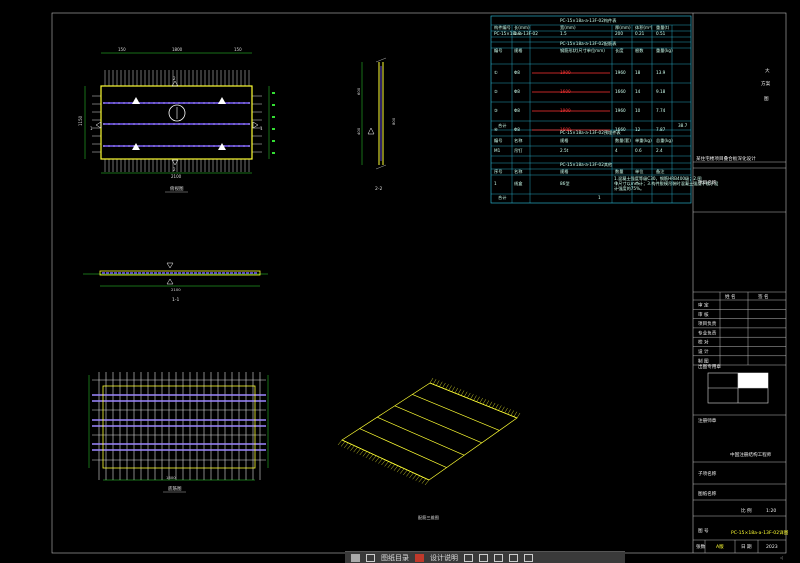  Describe the element at coordinates (661, 91) in the screenshot. I see `table-cell: 9.18` at that location.